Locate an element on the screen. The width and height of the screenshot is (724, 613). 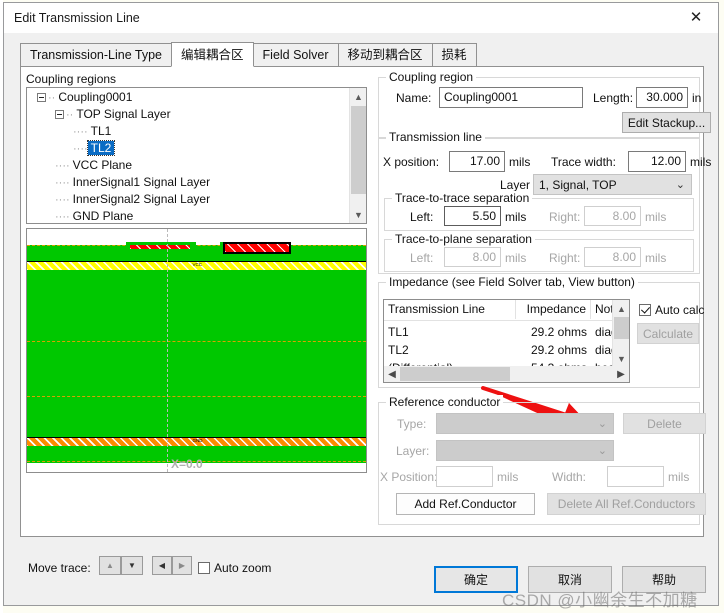
auto-zoom-label: Auto zoom is located at coordinates (243, 568).